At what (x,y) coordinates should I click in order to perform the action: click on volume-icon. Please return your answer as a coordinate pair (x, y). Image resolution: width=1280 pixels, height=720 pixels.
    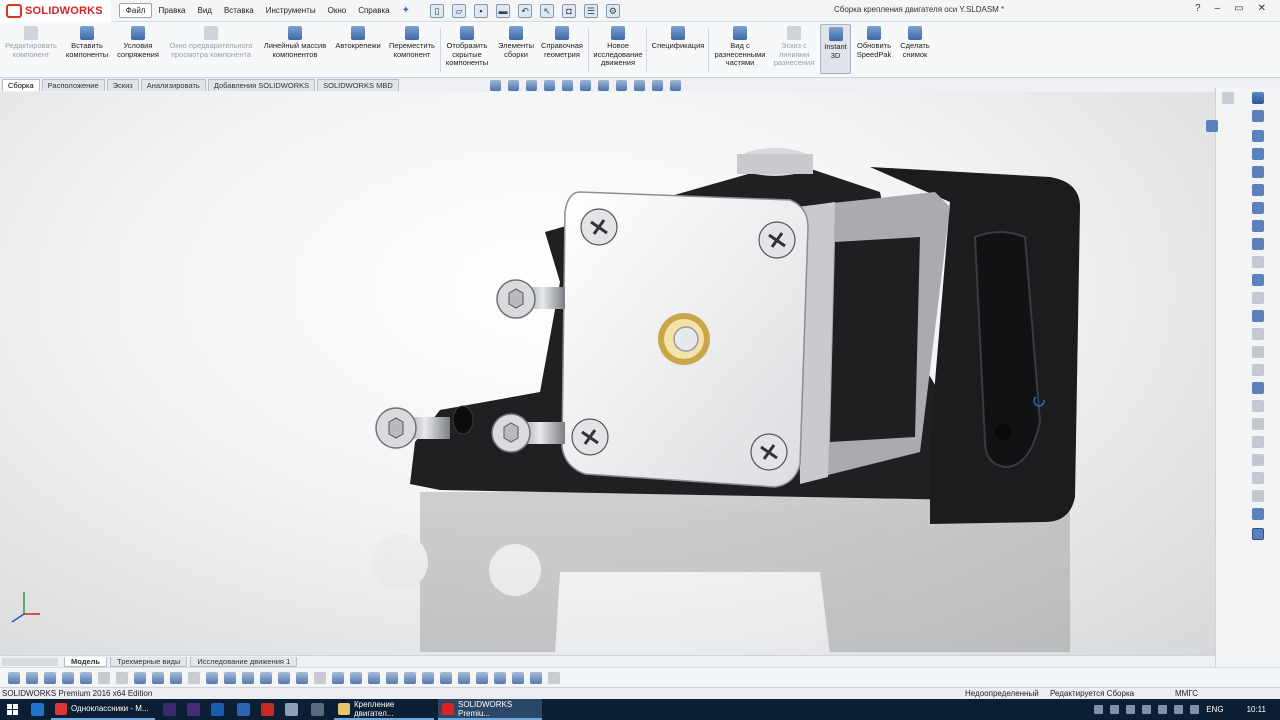
    Looking at the image, I should click on (1179, 709).